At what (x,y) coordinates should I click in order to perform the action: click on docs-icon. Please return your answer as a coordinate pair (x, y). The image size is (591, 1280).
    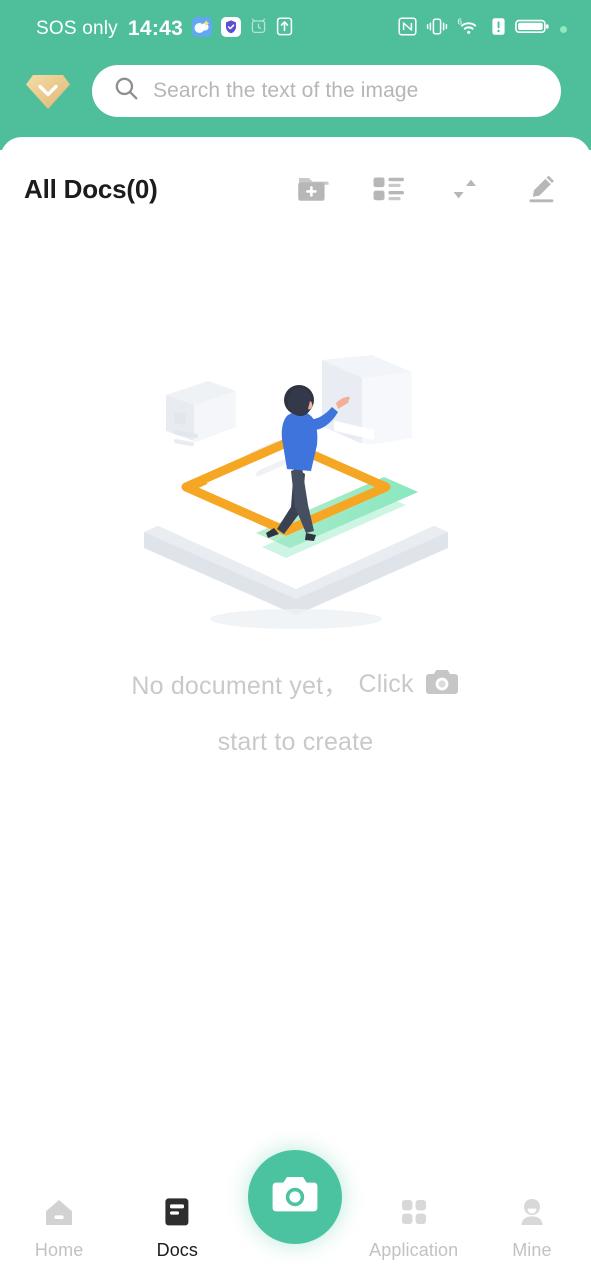
    Looking at the image, I should click on (177, 1214).